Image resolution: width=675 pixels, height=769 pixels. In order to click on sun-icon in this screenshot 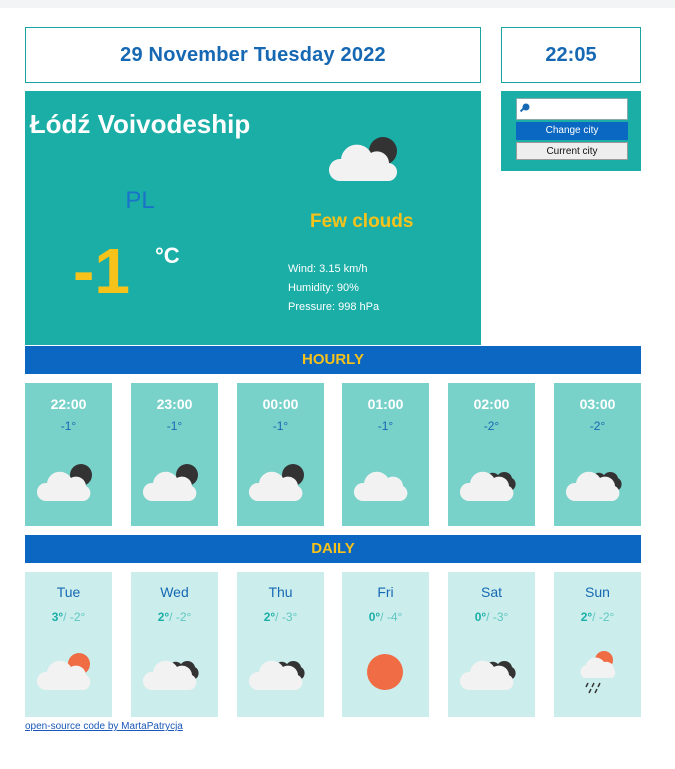, I will do `click(385, 674)`.